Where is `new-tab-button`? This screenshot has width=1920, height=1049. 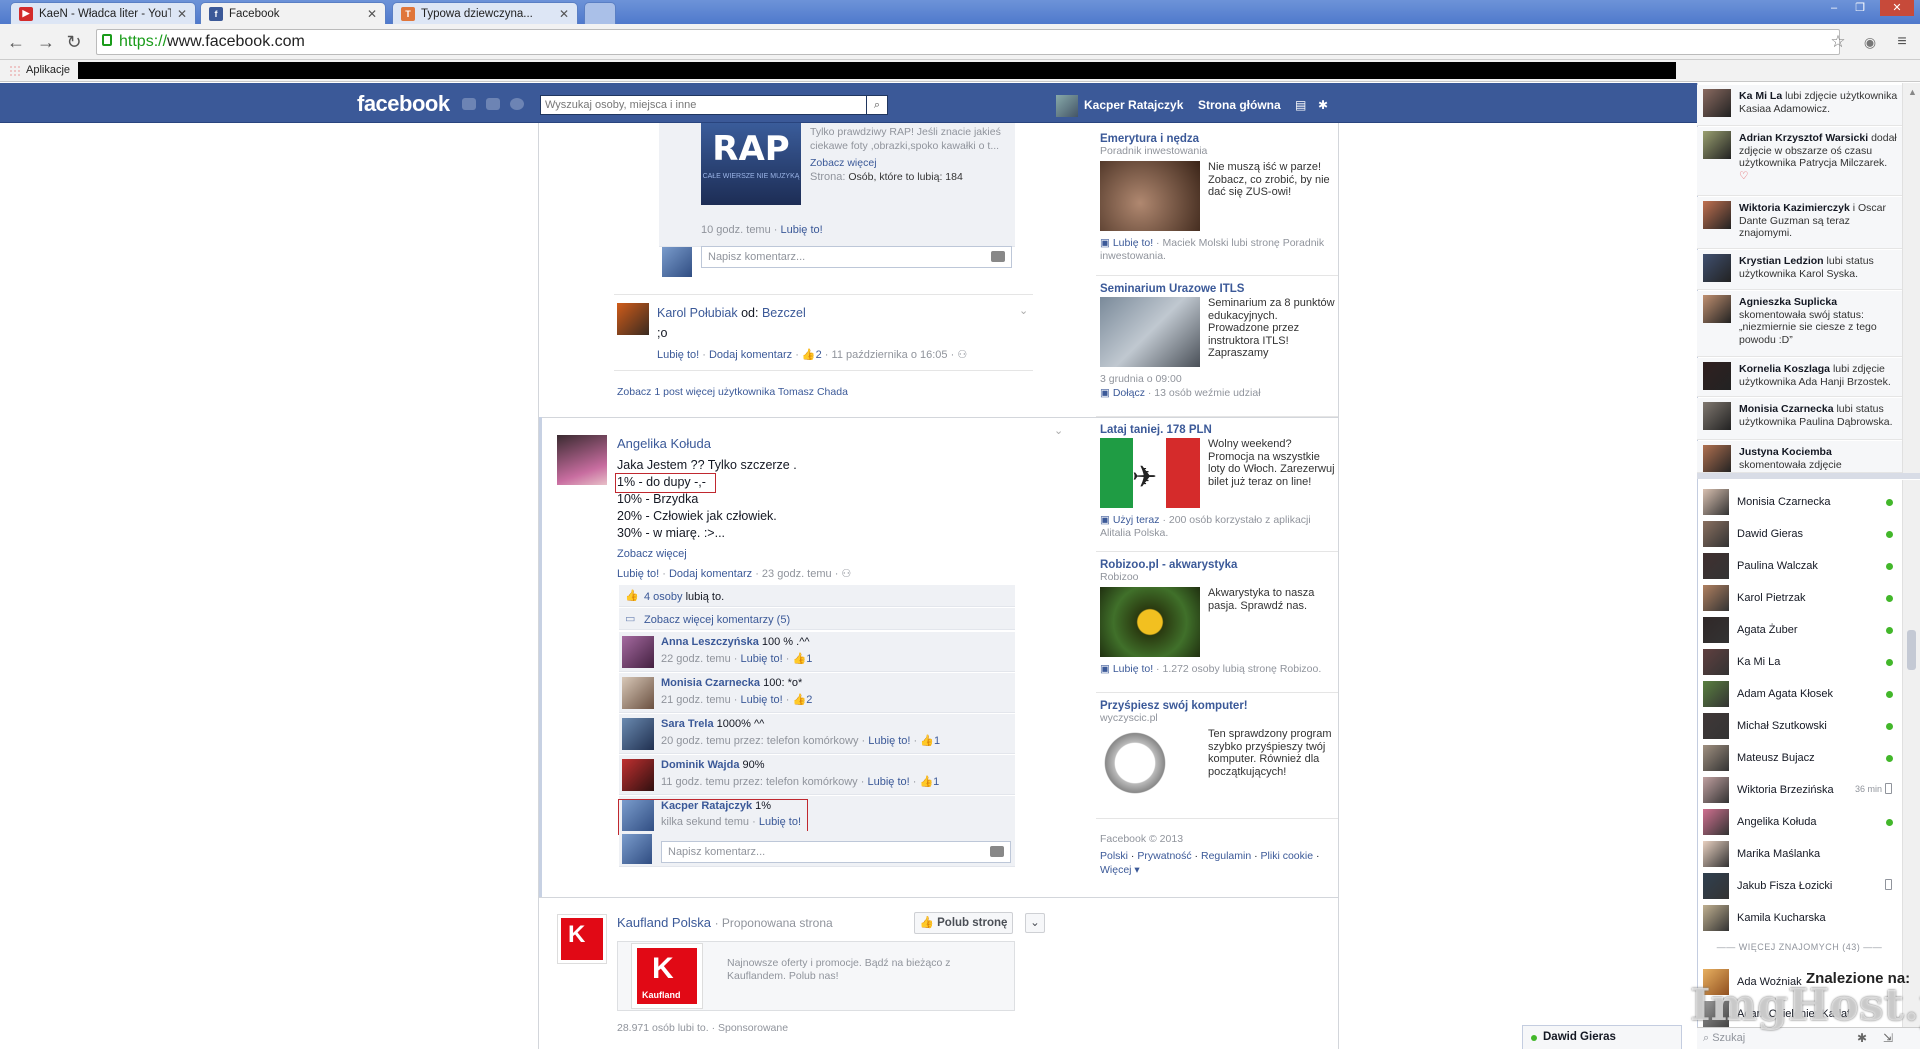 new-tab-button is located at coordinates (600, 13).